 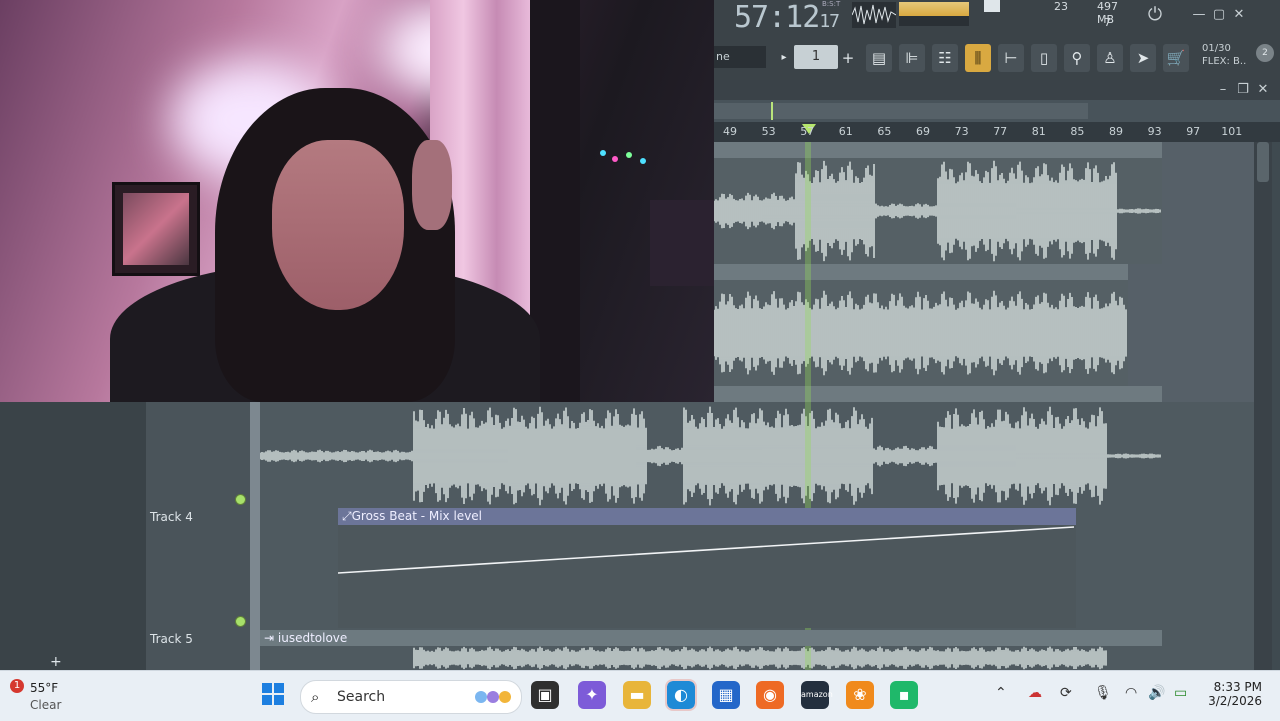 I want to click on wall-frame-dark, so click(x=682, y=243).